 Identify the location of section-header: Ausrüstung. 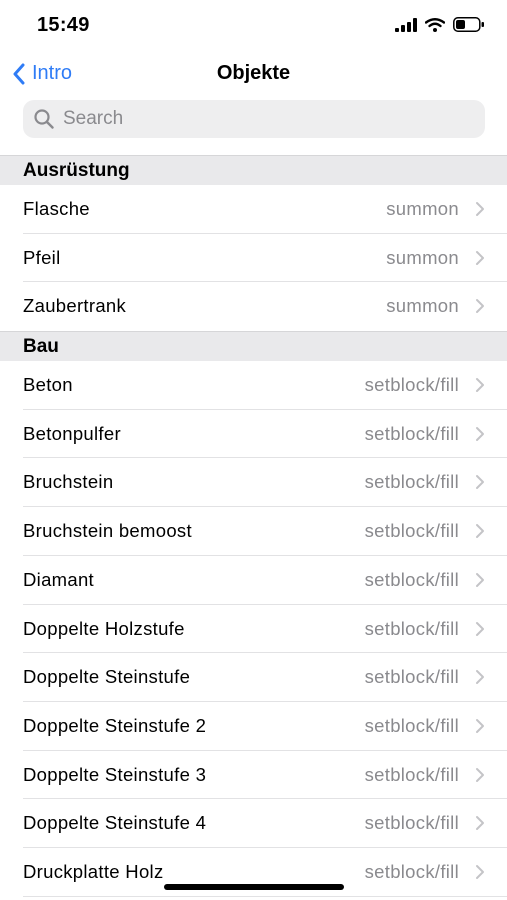
(253, 170).